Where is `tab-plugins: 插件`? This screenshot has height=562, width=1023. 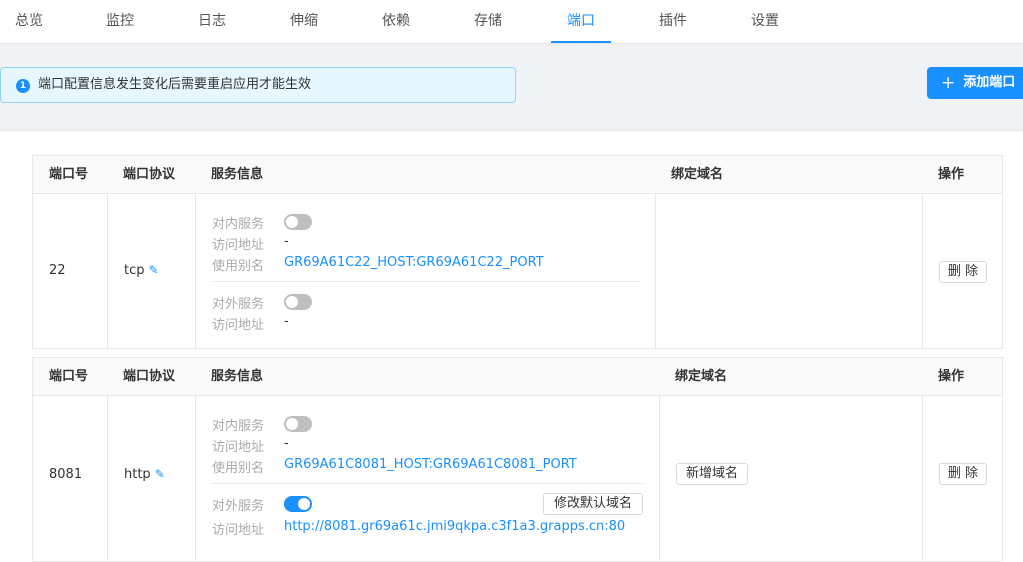
tab-plugins: 插件 is located at coordinates (673, 21).